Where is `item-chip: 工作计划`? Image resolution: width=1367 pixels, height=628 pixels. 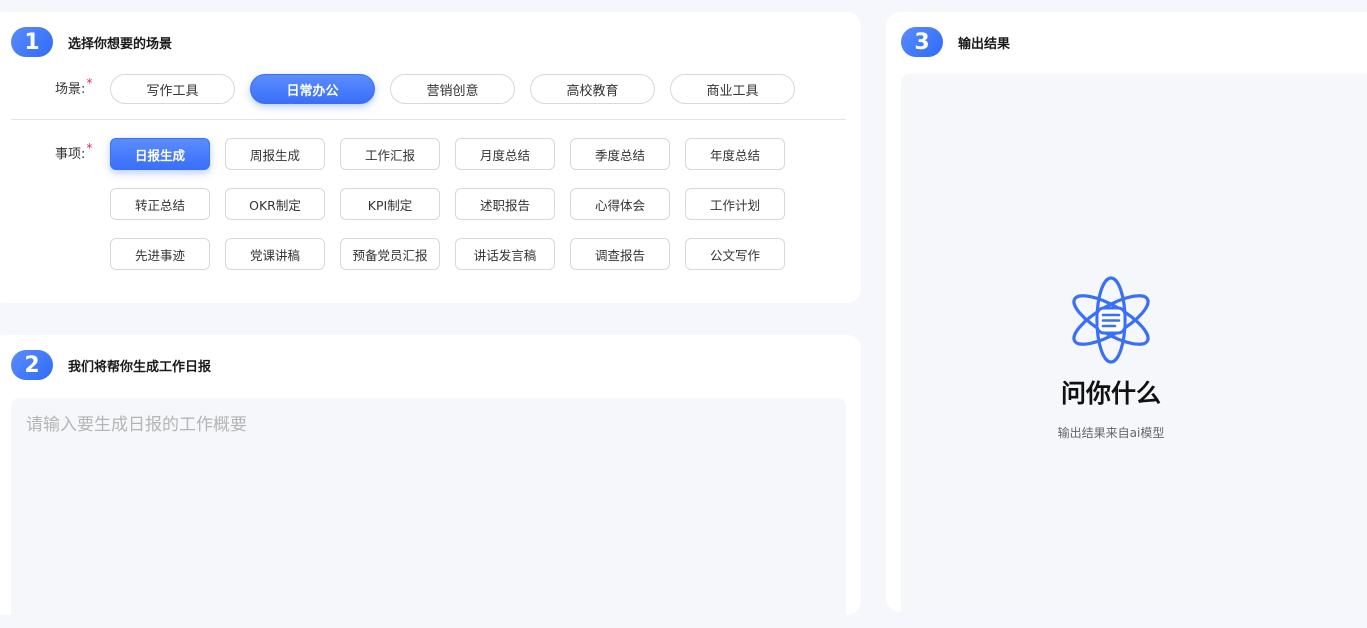
item-chip: 工作计划 is located at coordinates (735, 204).